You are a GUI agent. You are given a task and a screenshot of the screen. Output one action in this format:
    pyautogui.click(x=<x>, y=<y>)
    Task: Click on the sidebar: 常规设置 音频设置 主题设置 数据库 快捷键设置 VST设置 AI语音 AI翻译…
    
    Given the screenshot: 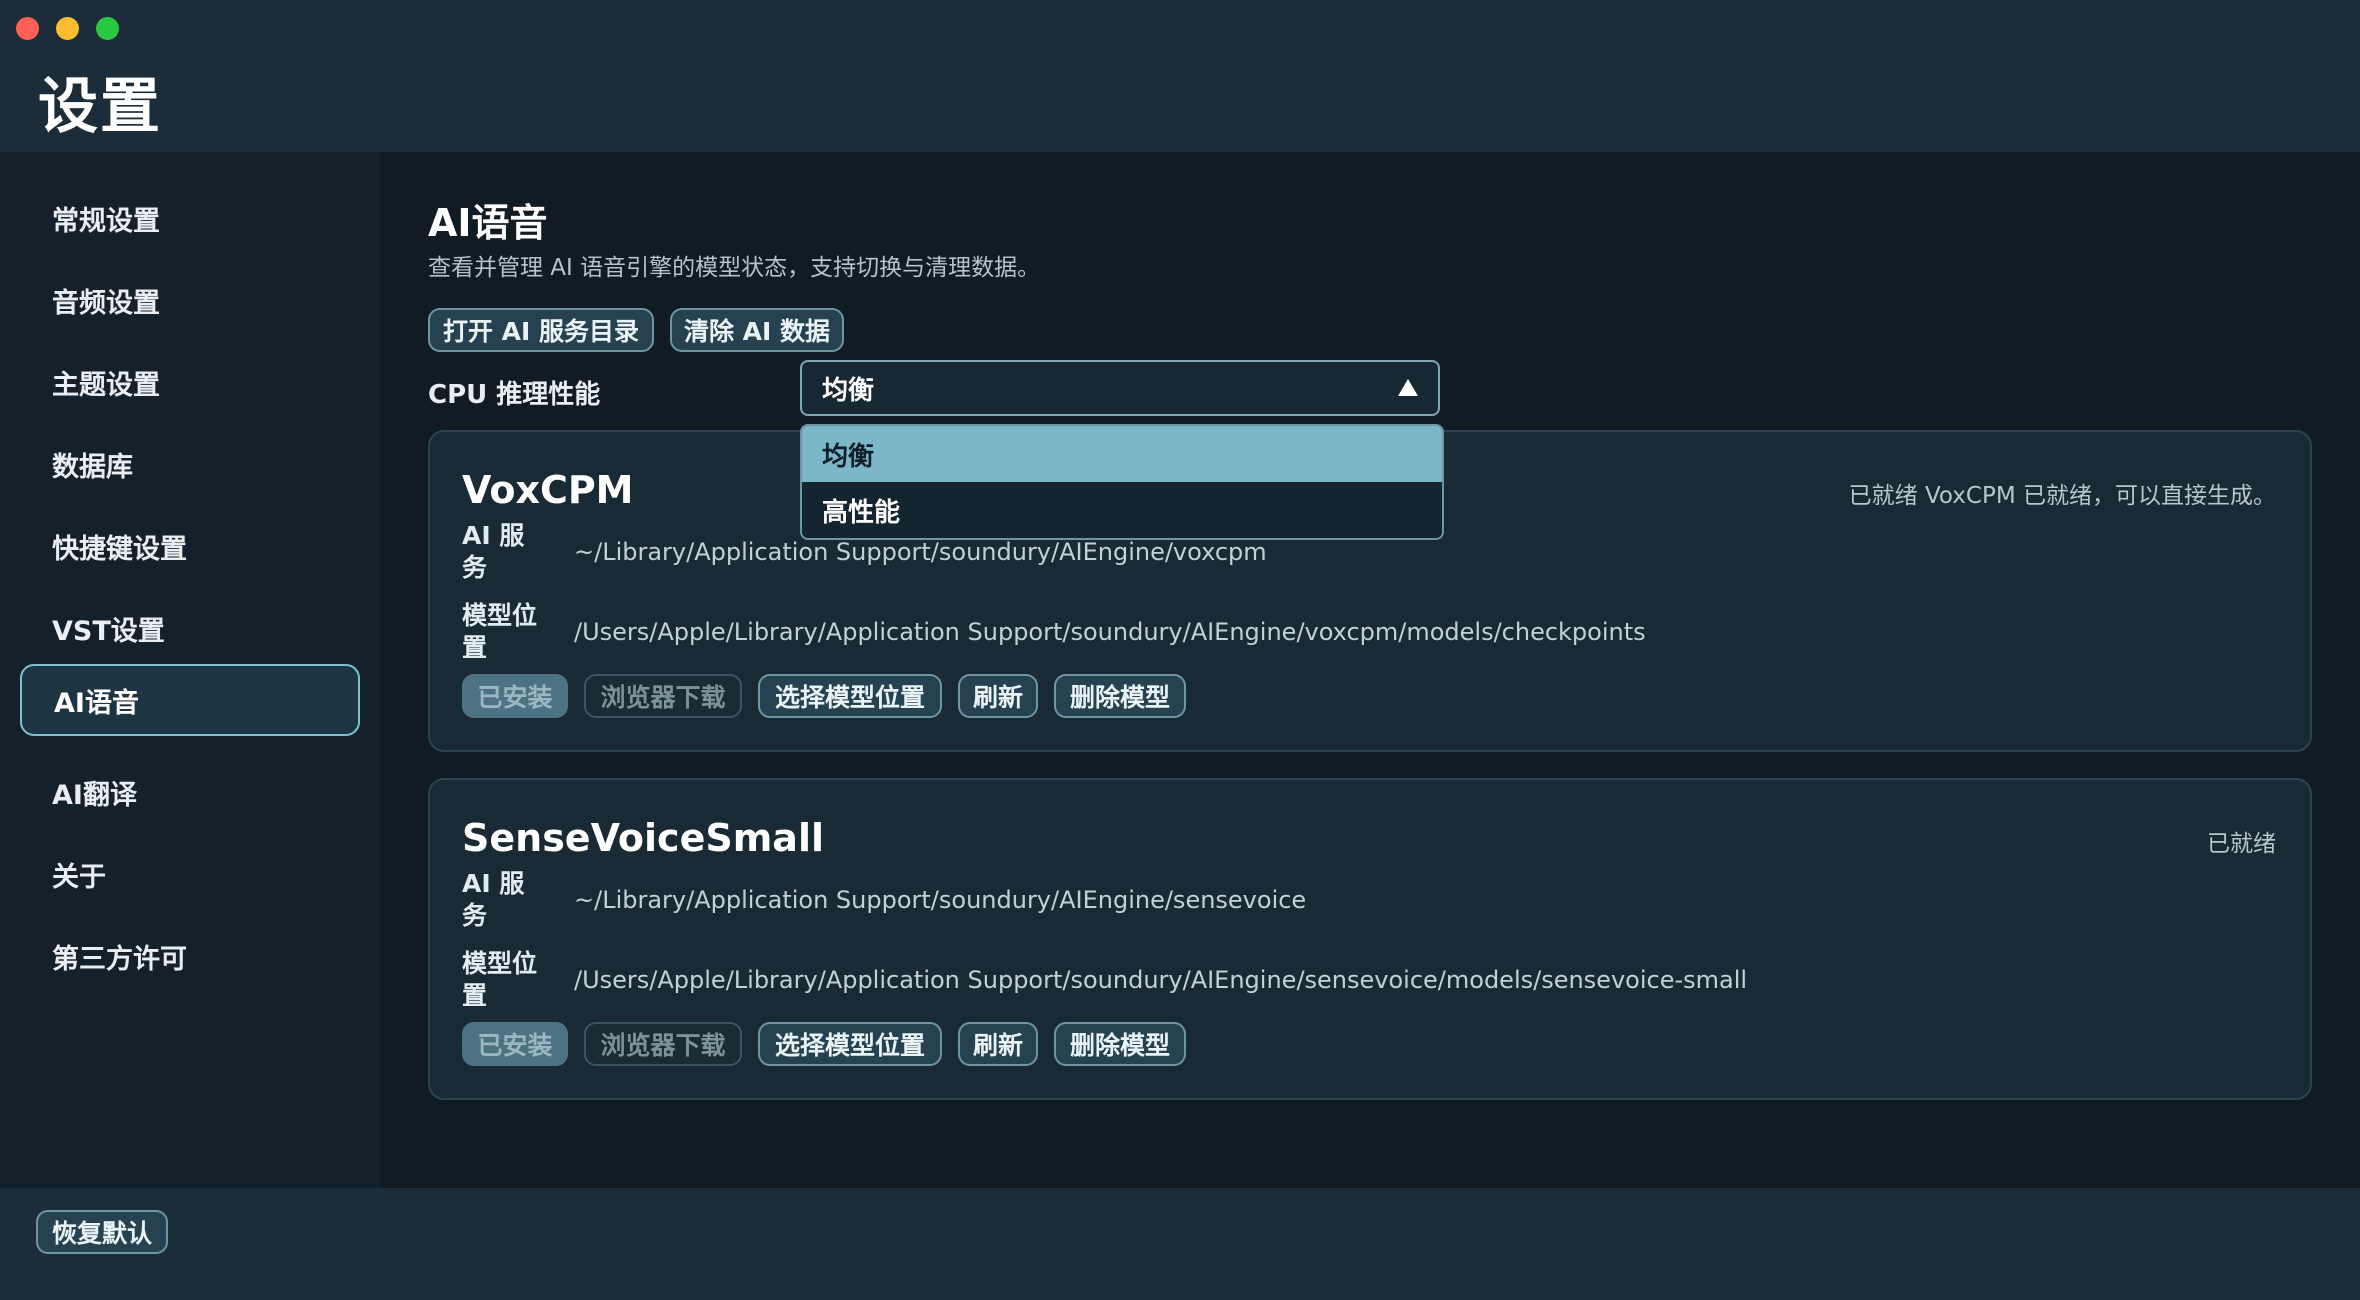 What is the action you would take?
    pyautogui.click(x=190, y=670)
    